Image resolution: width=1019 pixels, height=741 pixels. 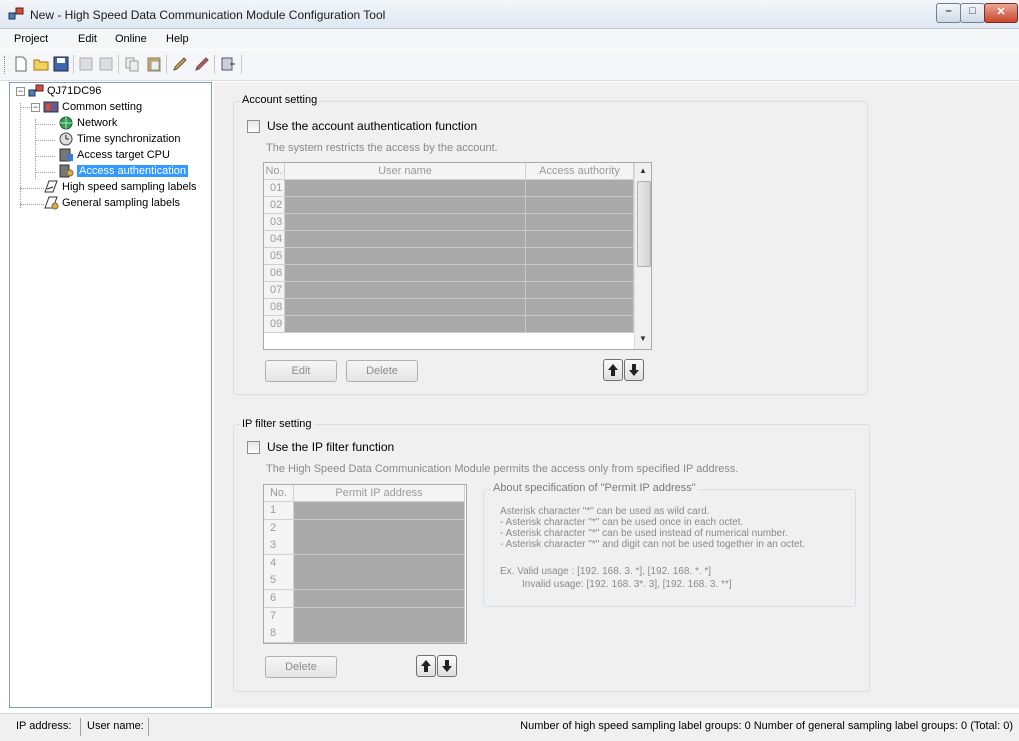 I want to click on account-table-scrollbar: ▲ ▼, so click(x=642, y=256).